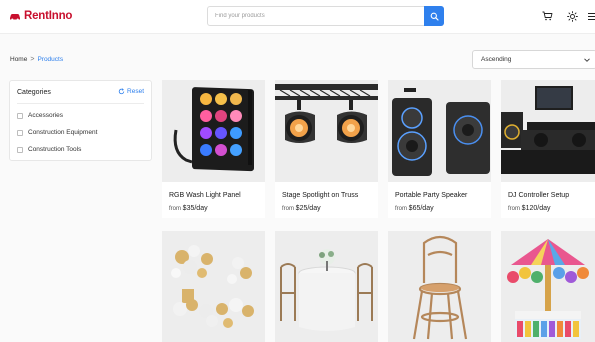  What do you see at coordinates (55, 149) in the screenshot?
I see `category-label: Construction Tools` at bounding box center [55, 149].